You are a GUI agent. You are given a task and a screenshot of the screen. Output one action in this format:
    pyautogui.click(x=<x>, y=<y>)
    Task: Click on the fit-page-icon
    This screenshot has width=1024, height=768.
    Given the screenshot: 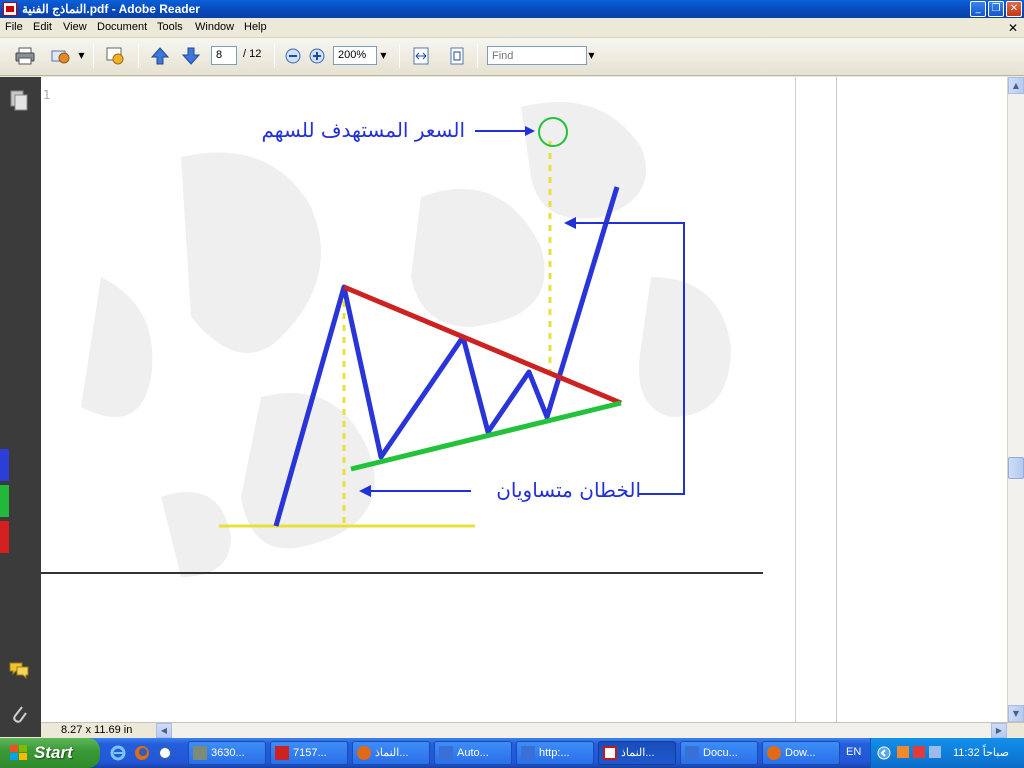 What is the action you would take?
    pyautogui.click(x=457, y=56)
    